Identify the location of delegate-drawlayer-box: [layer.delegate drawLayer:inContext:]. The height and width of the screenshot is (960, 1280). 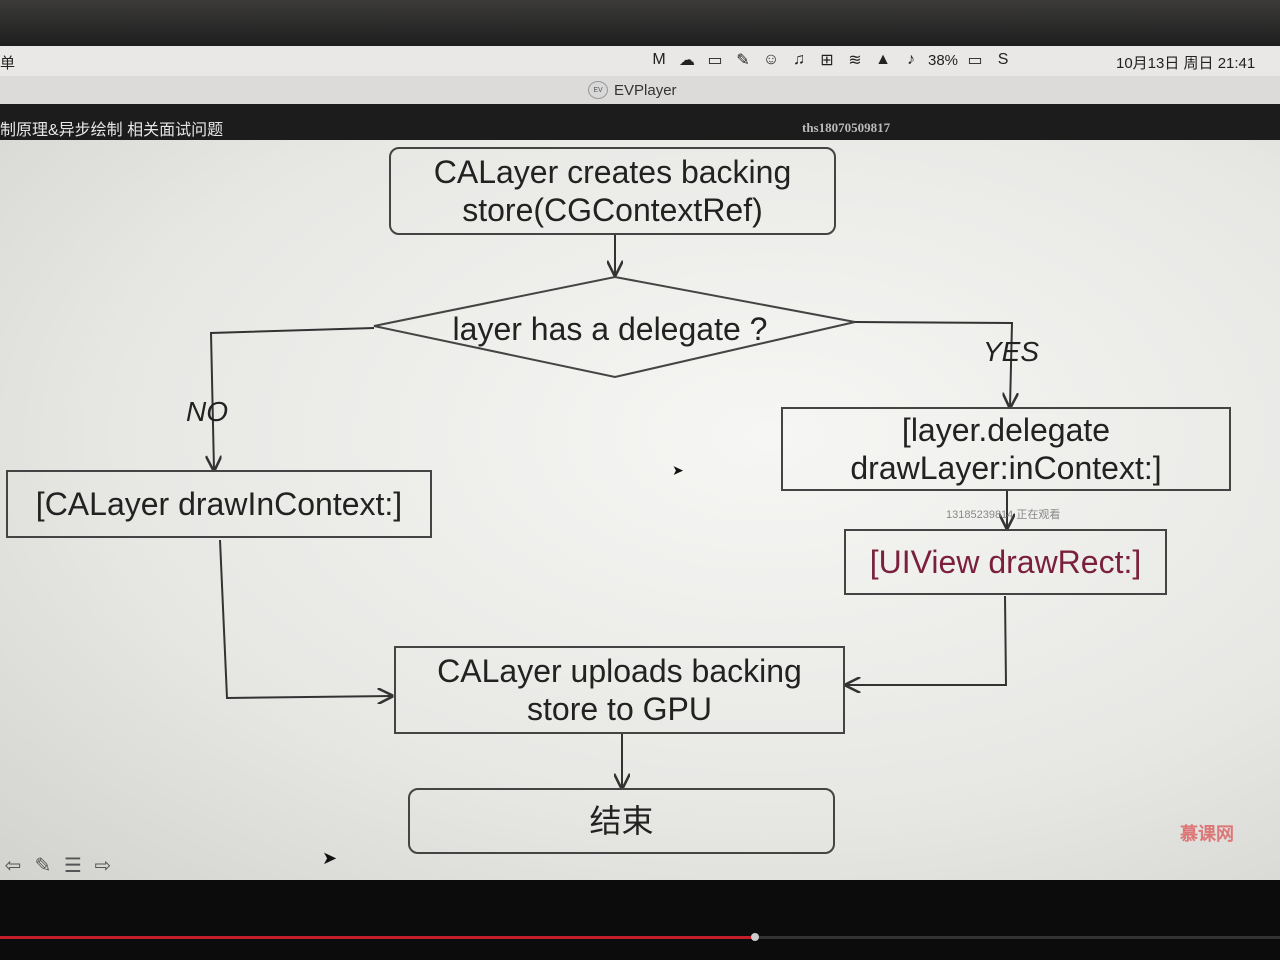
(1006, 449).